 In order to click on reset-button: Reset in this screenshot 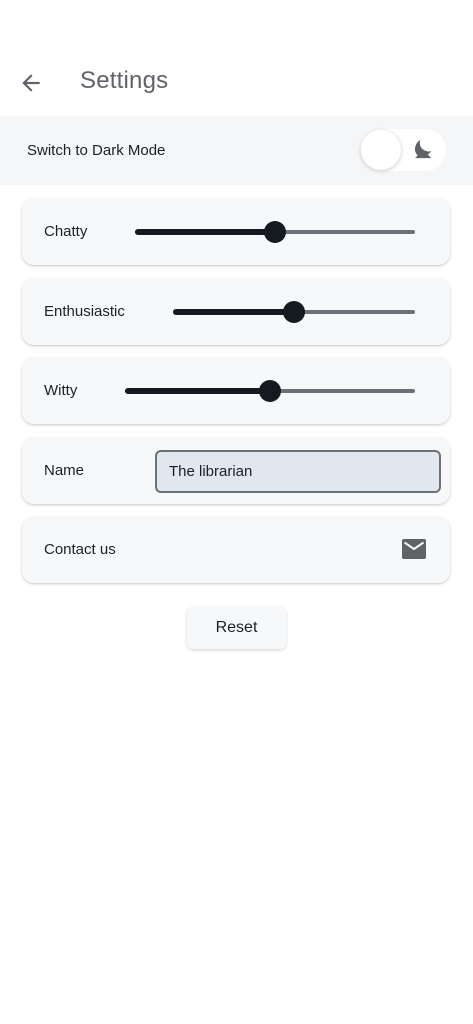, I will do `click(236, 628)`.